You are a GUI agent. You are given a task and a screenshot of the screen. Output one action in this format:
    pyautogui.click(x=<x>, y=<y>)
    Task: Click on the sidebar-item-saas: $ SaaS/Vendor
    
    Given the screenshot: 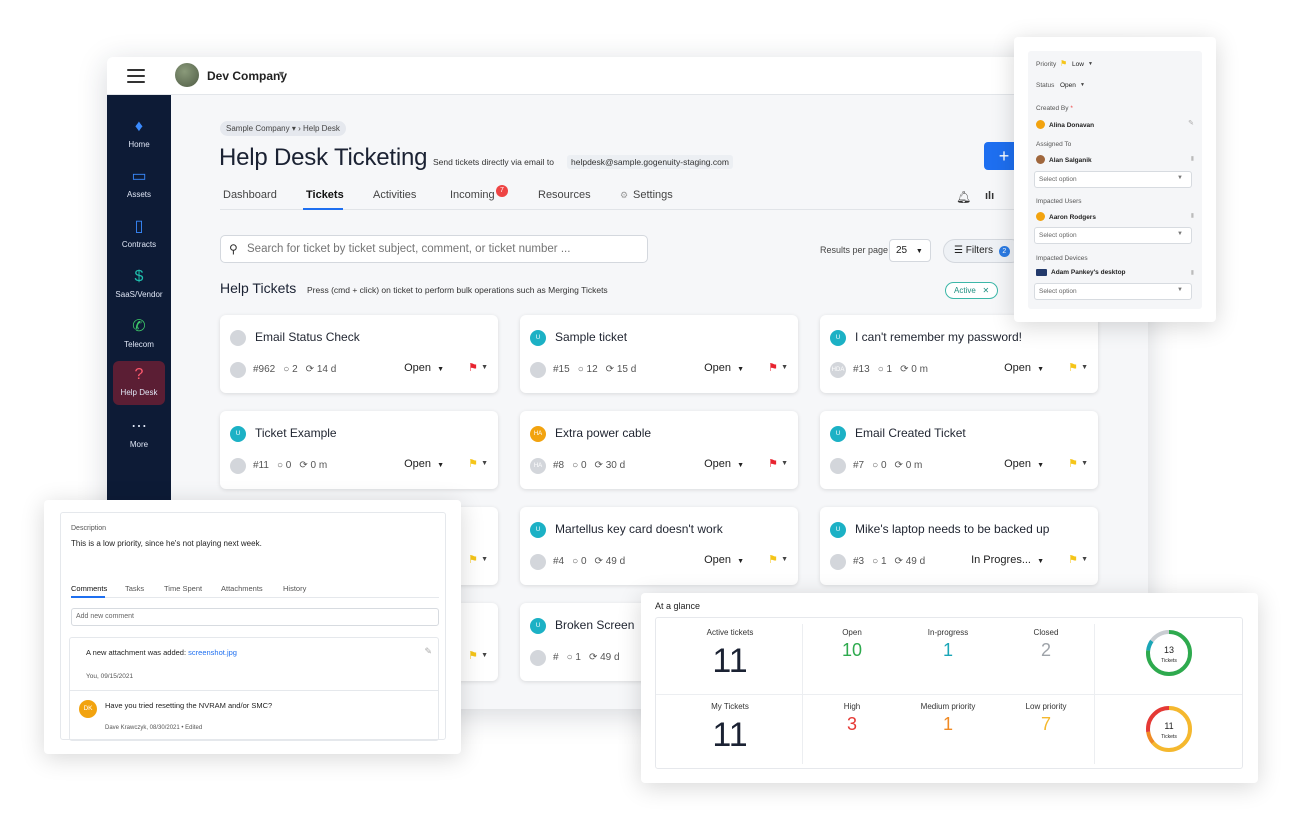 What is the action you would take?
    pyautogui.click(x=139, y=285)
    